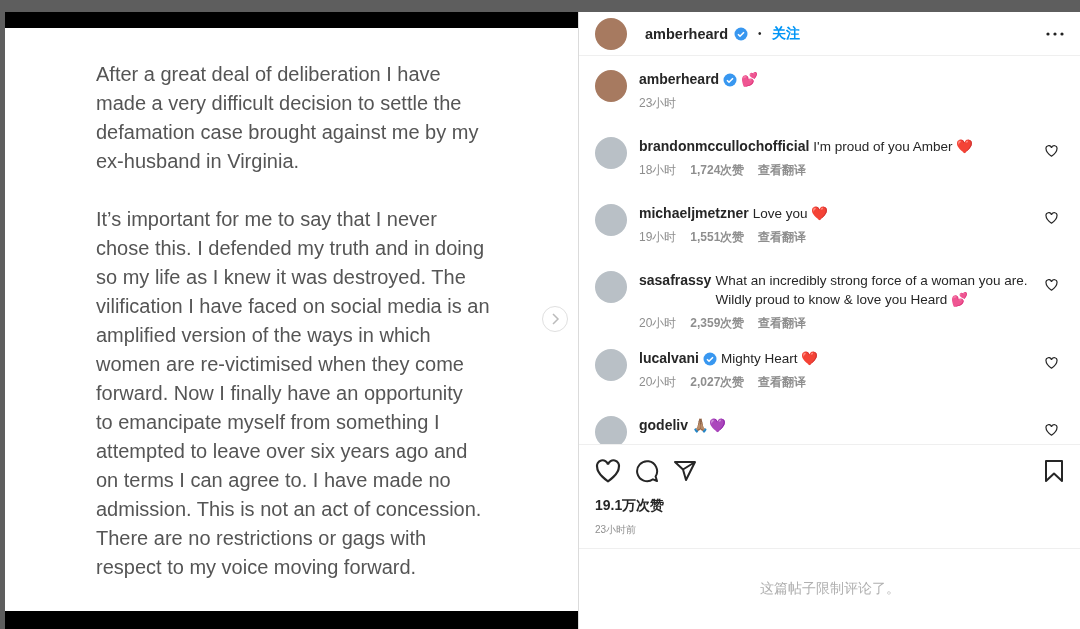 The width and height of the screenshot is (1080, 629). What do you see at coordinates (658, 103) in the screenshot?
I see `timestamp: 23小时` at bounding box center [658, 103].